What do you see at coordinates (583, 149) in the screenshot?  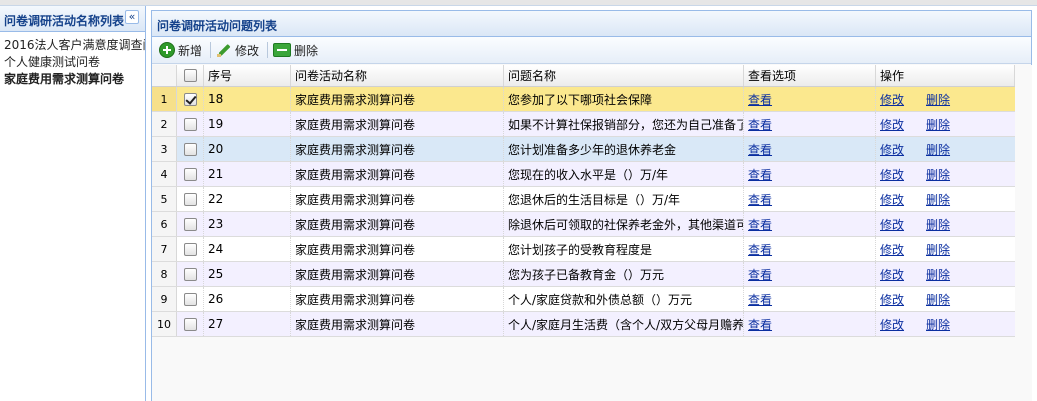 I see `table-row: 3 20 家庭费用需求测算问卷 您计划准备多少年的退休养老金 查看 修改 删除` at bounding box center [583, 149].